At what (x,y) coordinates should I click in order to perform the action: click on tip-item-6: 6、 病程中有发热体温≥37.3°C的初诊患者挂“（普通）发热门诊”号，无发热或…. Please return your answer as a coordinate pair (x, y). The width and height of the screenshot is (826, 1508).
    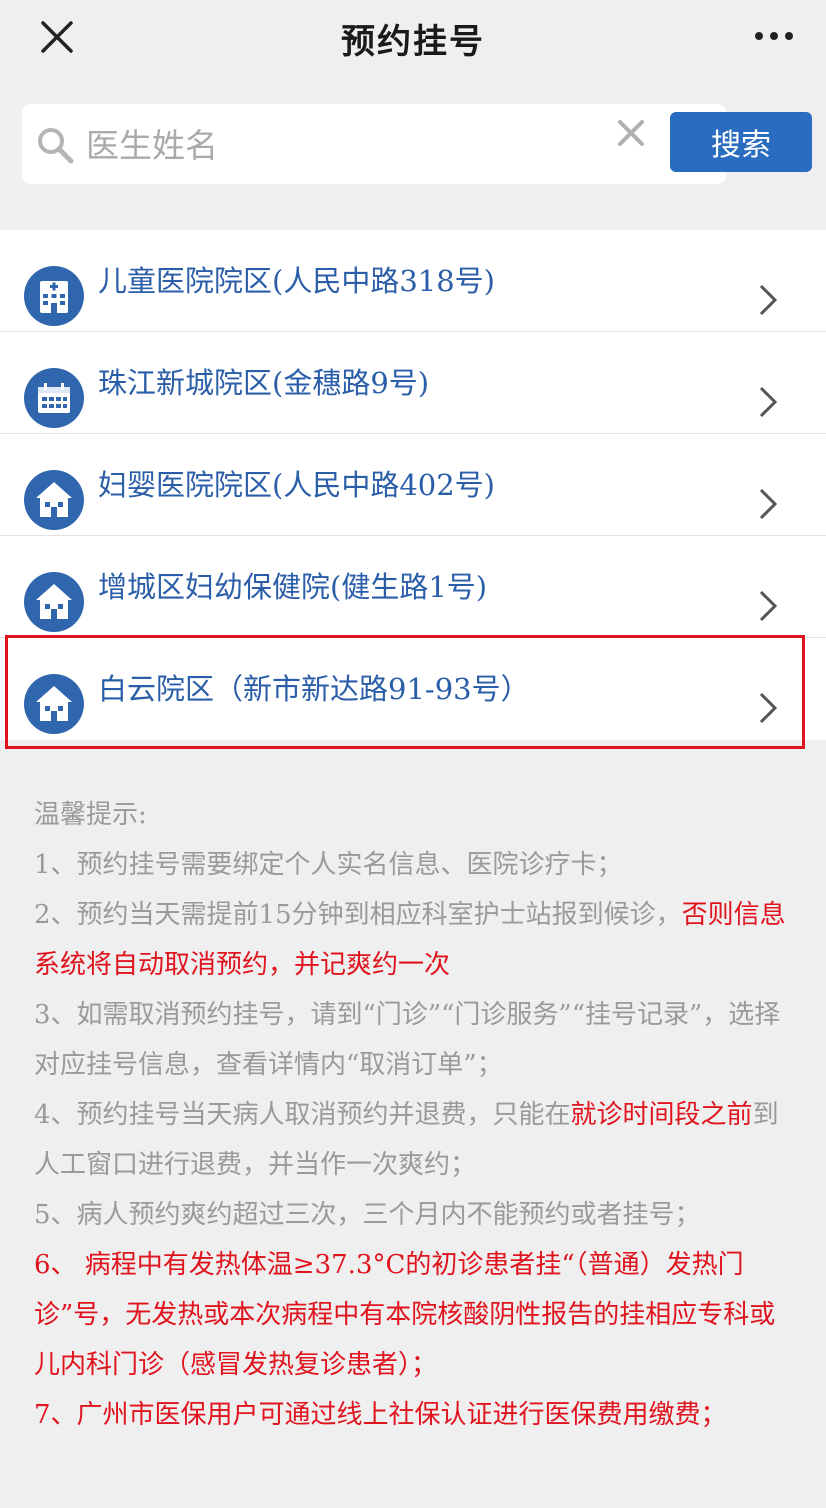
    Looking at the image, I should click on (405, 1315).